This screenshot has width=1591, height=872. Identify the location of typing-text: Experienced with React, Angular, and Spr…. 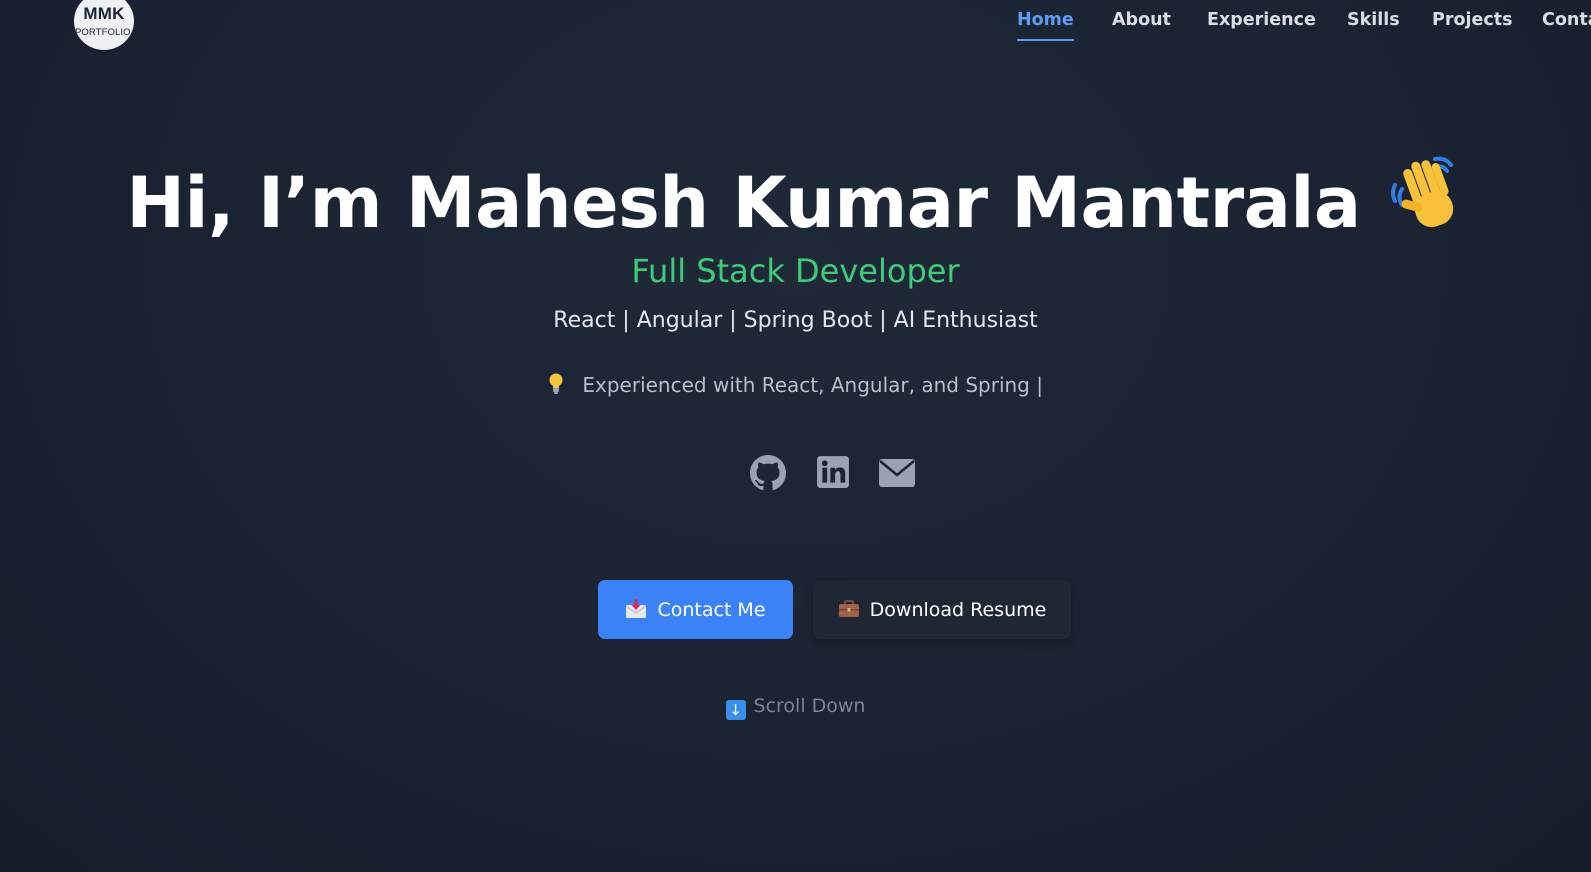
(812, 385).